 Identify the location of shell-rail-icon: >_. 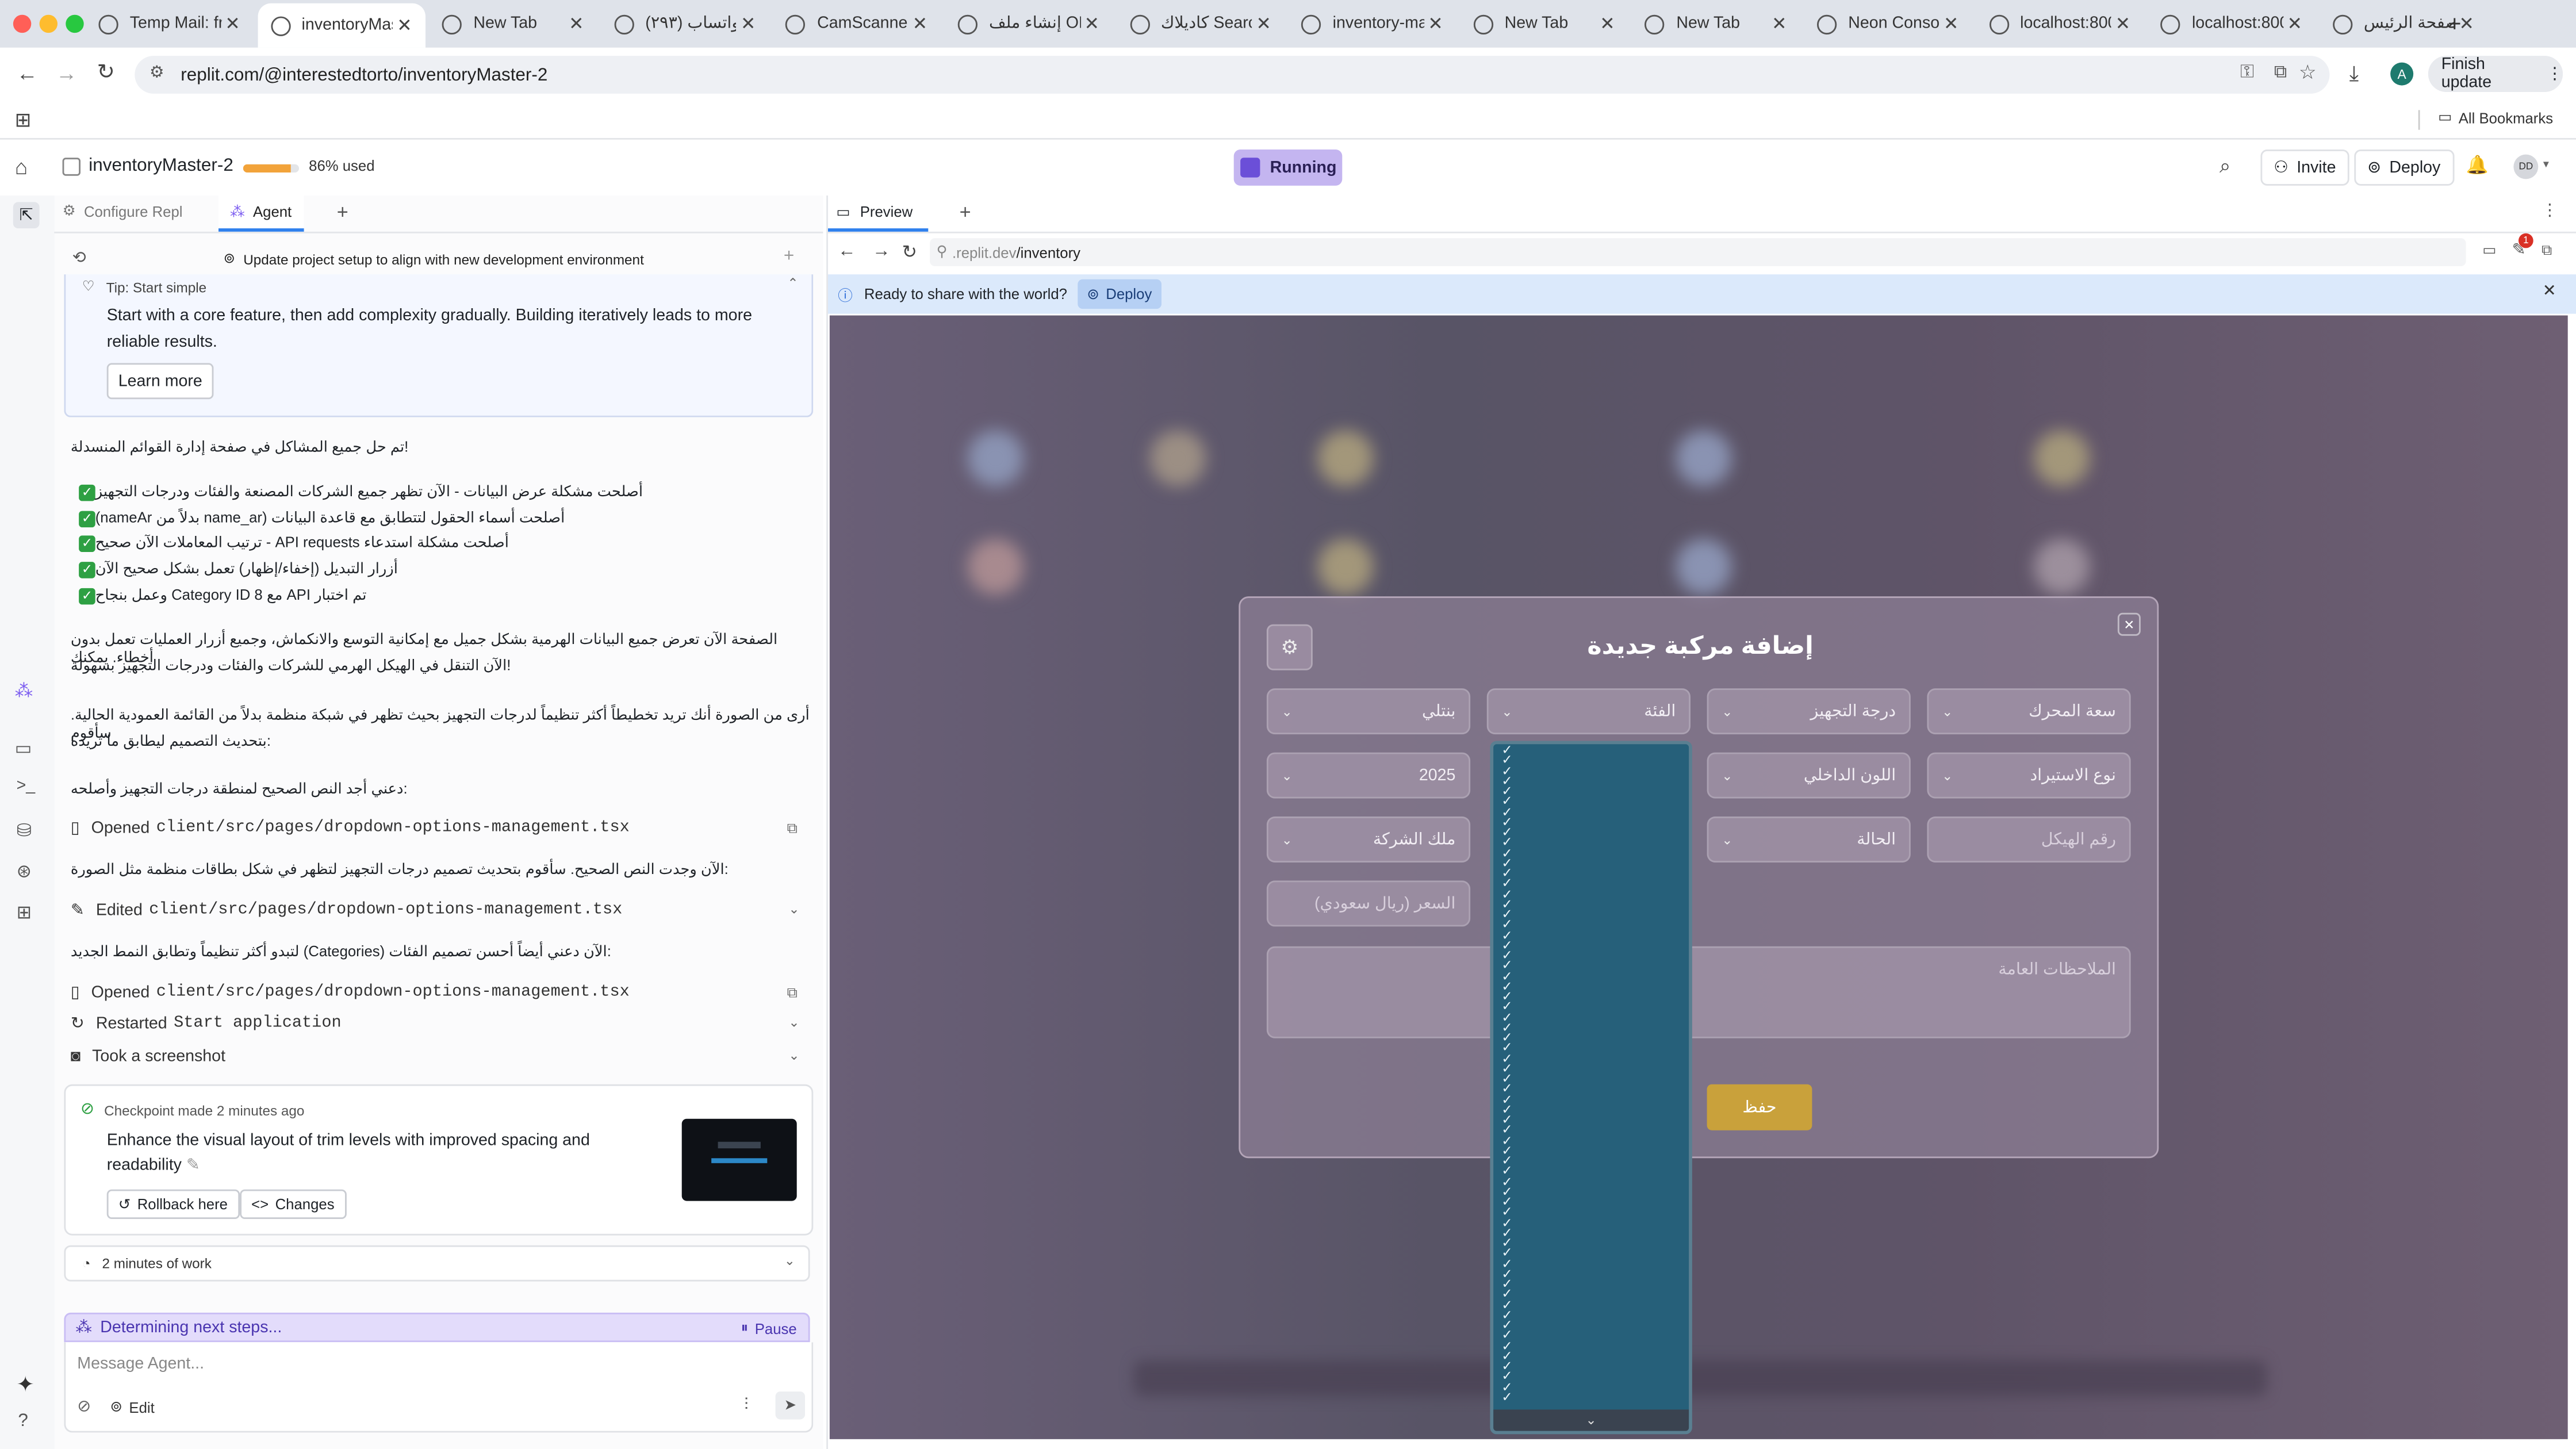
(26, 786).